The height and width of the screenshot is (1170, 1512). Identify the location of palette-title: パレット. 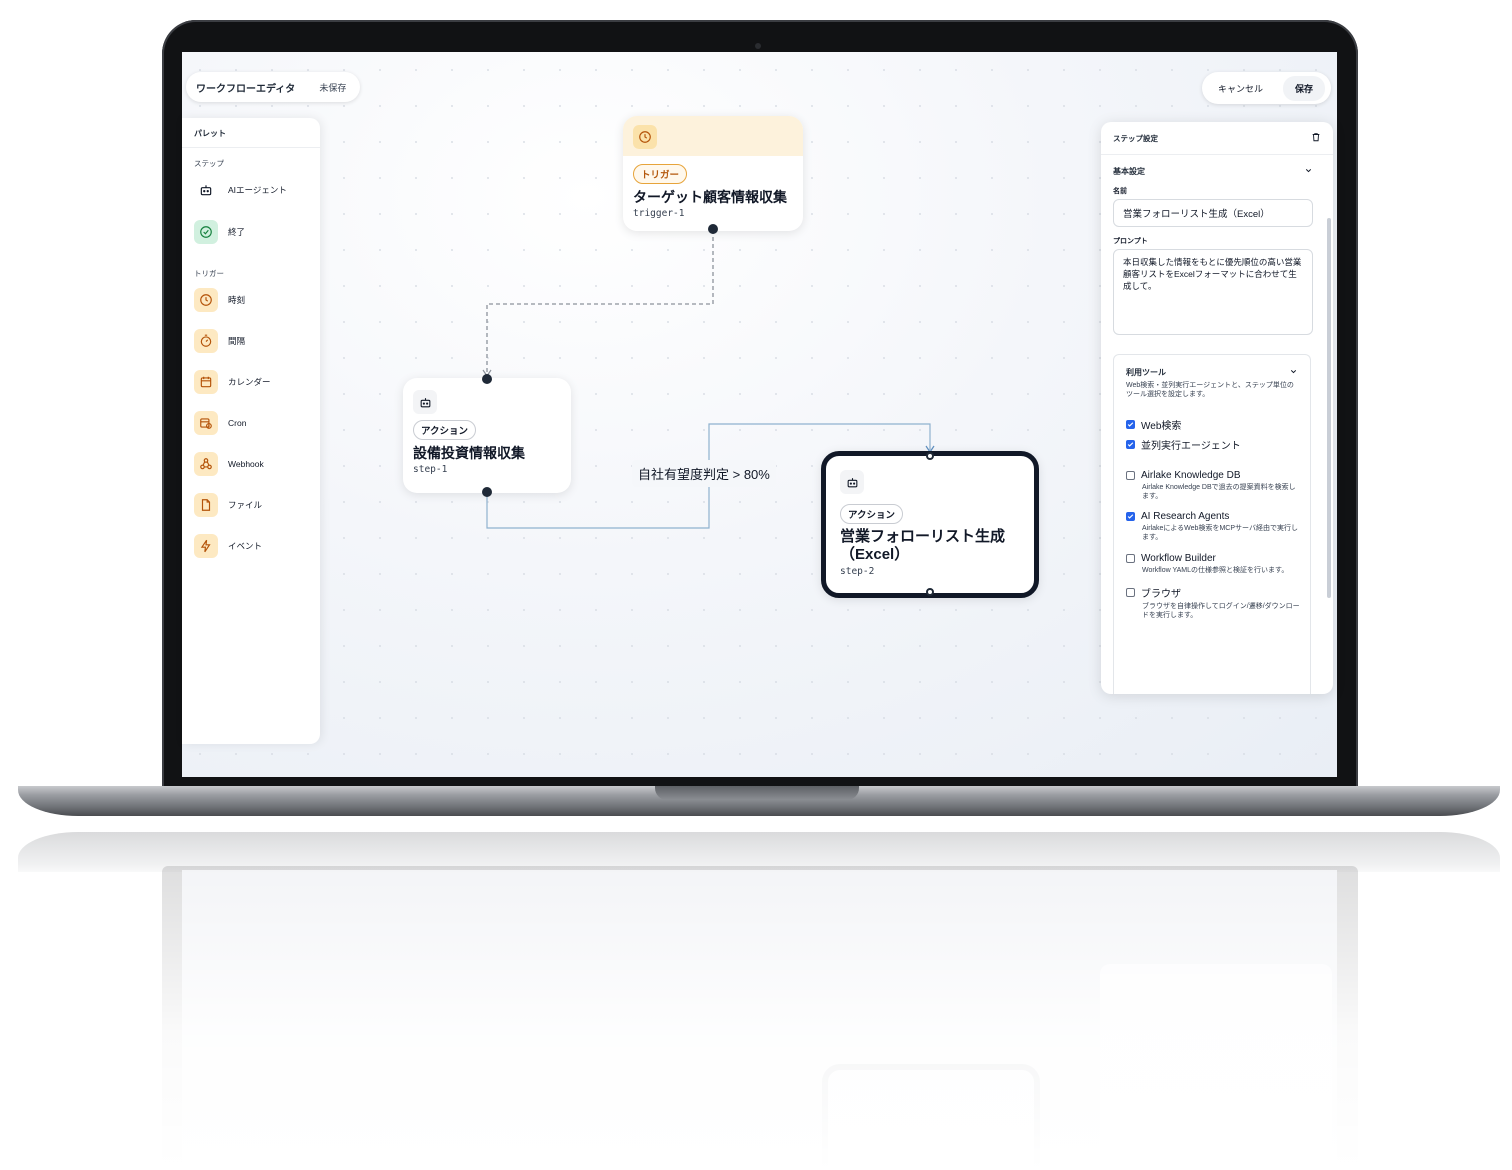
(251, 133).